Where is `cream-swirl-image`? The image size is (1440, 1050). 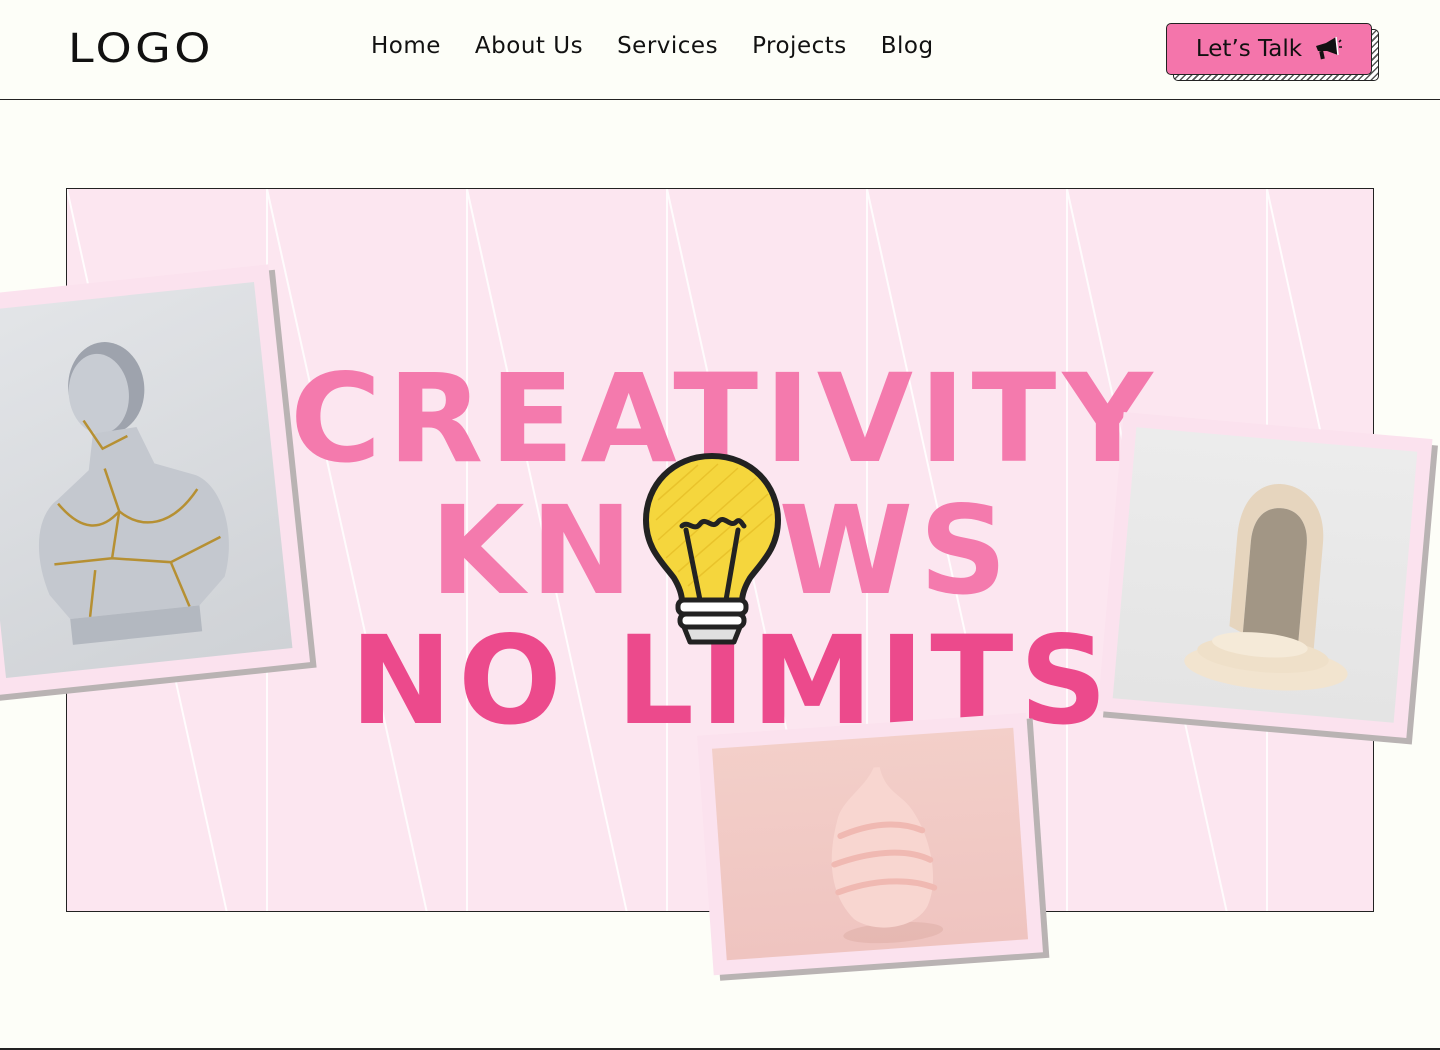 cream-swirl-image is located at coordinates (870, 844).